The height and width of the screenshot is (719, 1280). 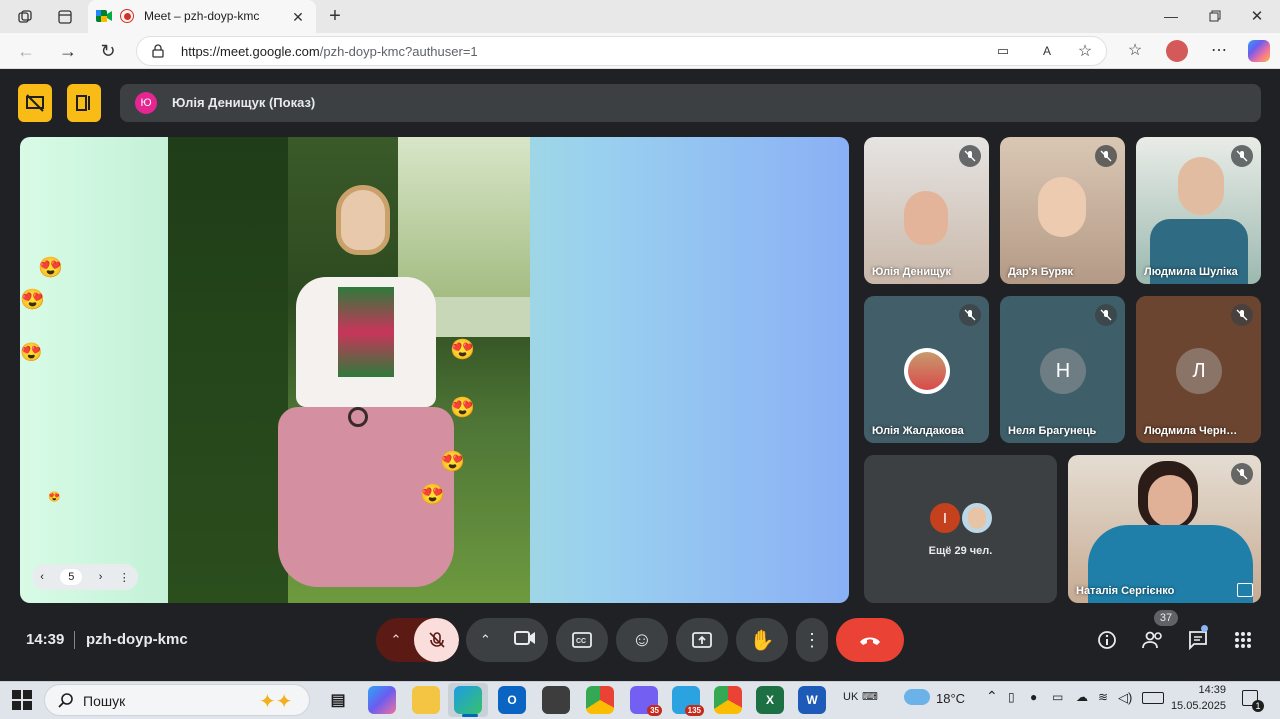 I want to click on present-screen-button, so click(x=702, y=640).